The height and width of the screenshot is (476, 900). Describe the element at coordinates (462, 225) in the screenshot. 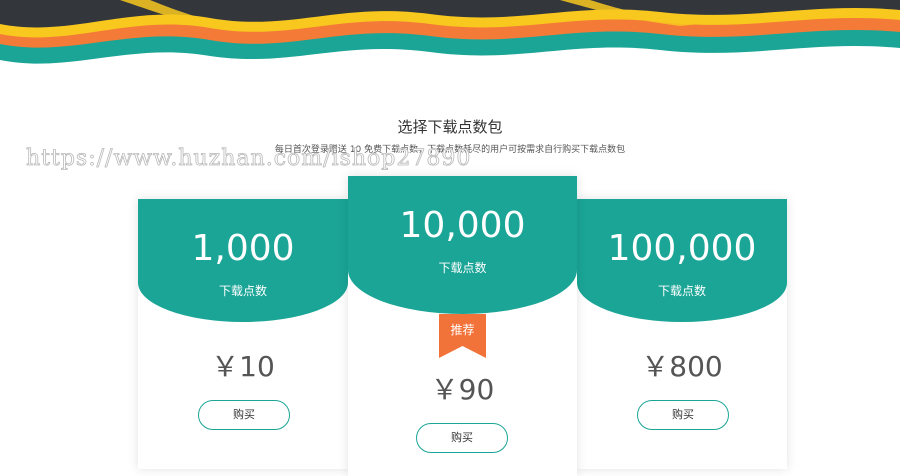

I see `points-amount: 10,000` at that location.